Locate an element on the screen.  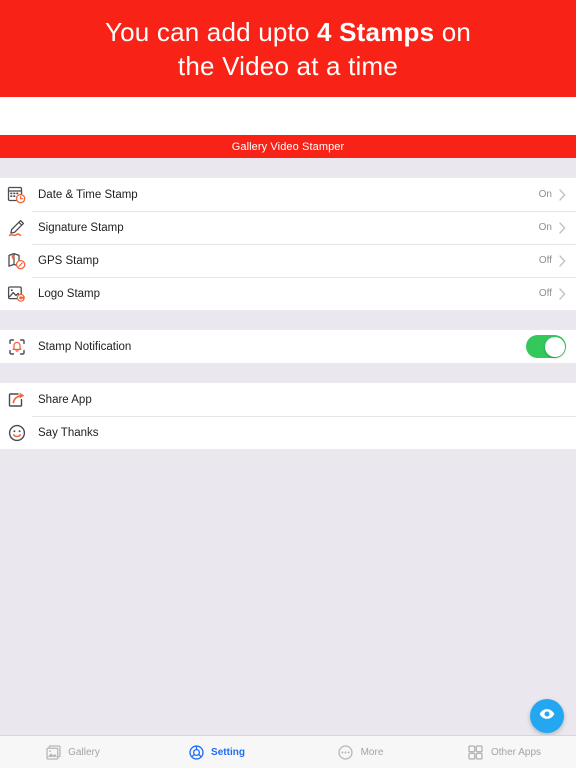
section-spacer-top is located at coordinates (288, 168).